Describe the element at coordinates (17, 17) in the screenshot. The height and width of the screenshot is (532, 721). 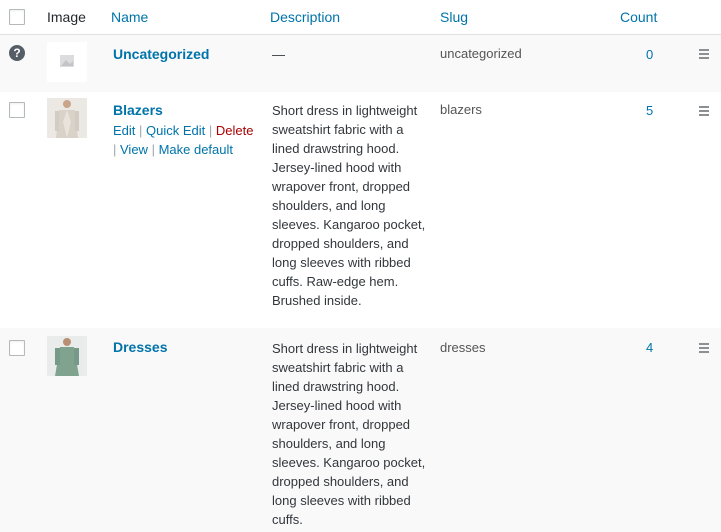
I see `select-all-checkbox` at that location.